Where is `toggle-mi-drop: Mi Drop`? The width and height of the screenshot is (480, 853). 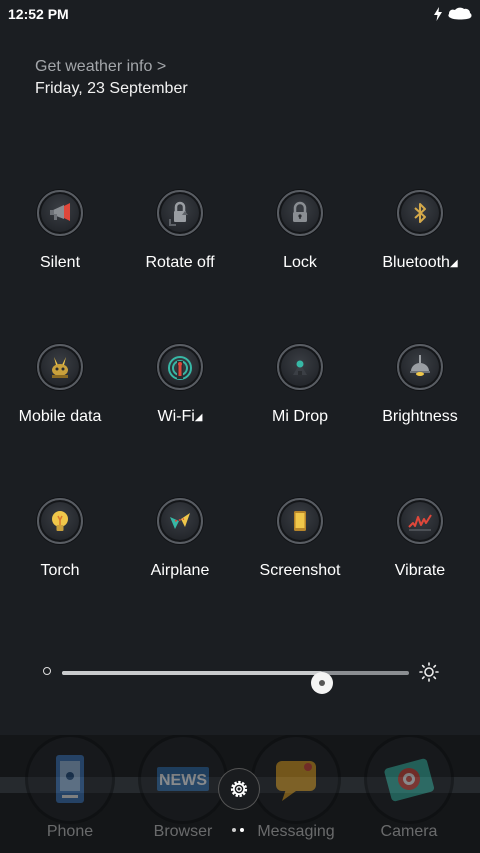
toggle-mi-drop: Mi Drop is located at coordinates (300, 399).